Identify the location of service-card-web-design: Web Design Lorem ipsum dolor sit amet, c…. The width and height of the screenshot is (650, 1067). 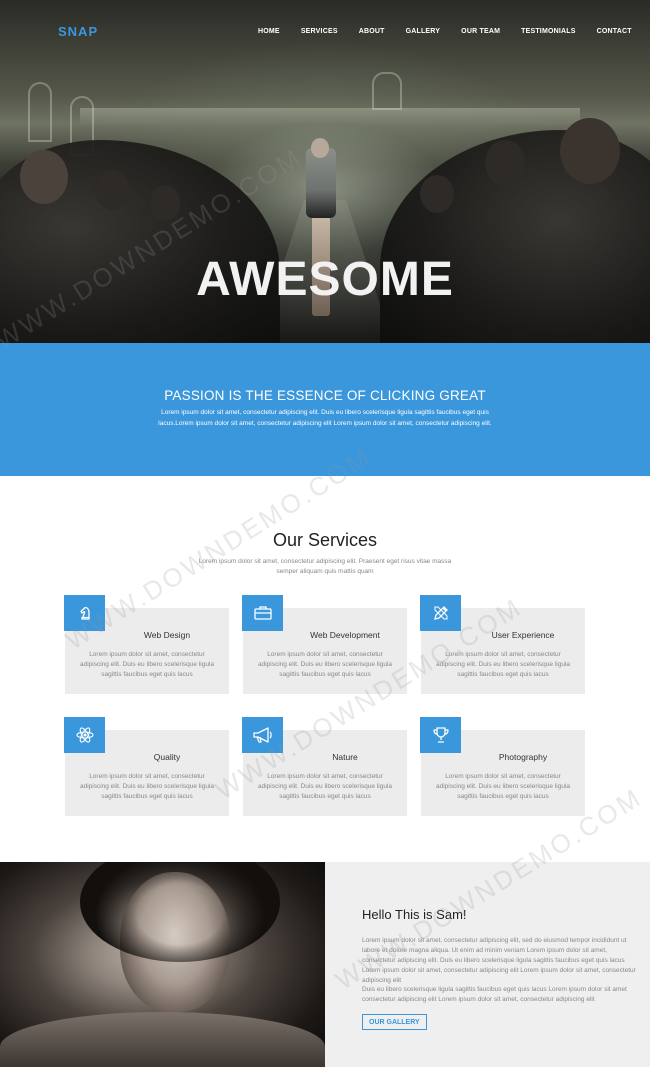
(146, 644).